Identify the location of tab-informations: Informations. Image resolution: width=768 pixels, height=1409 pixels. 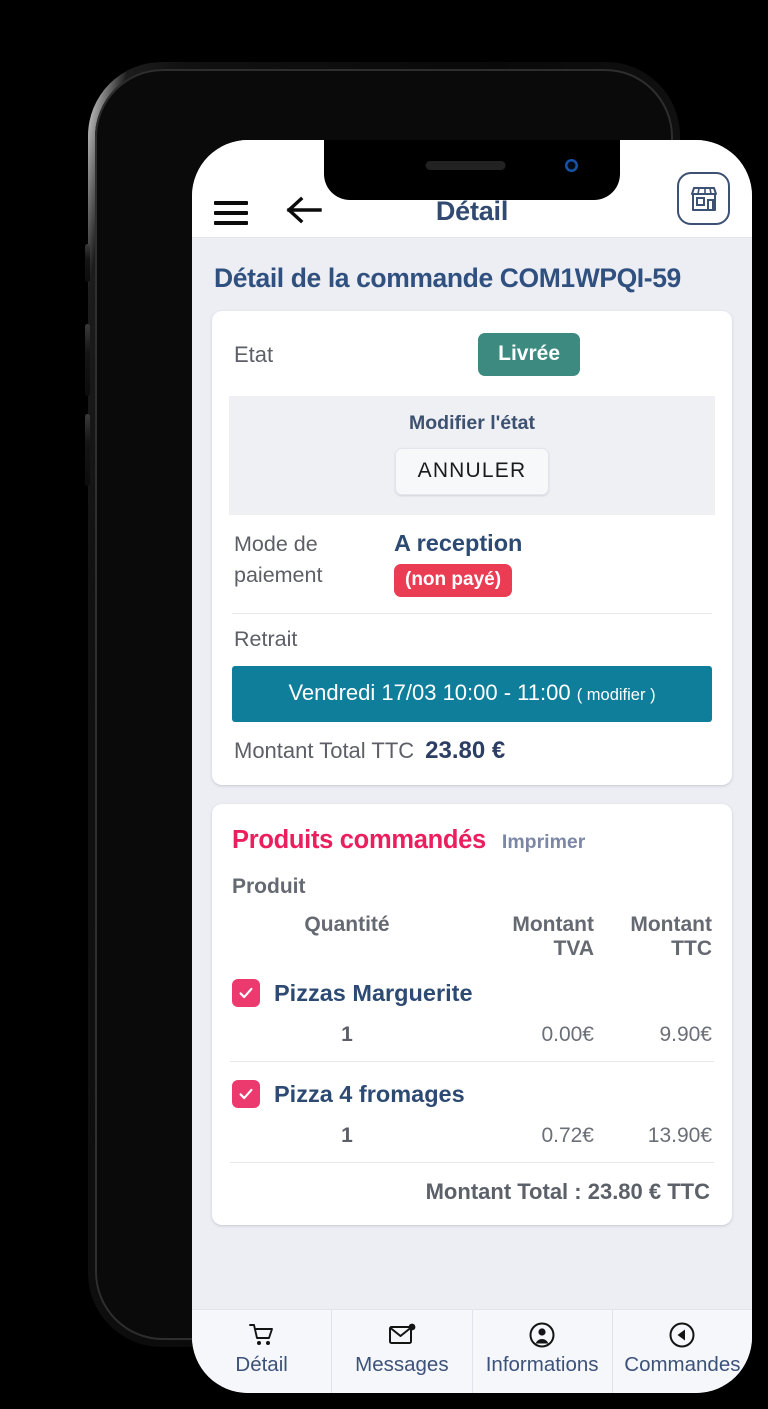
(543, 1351).